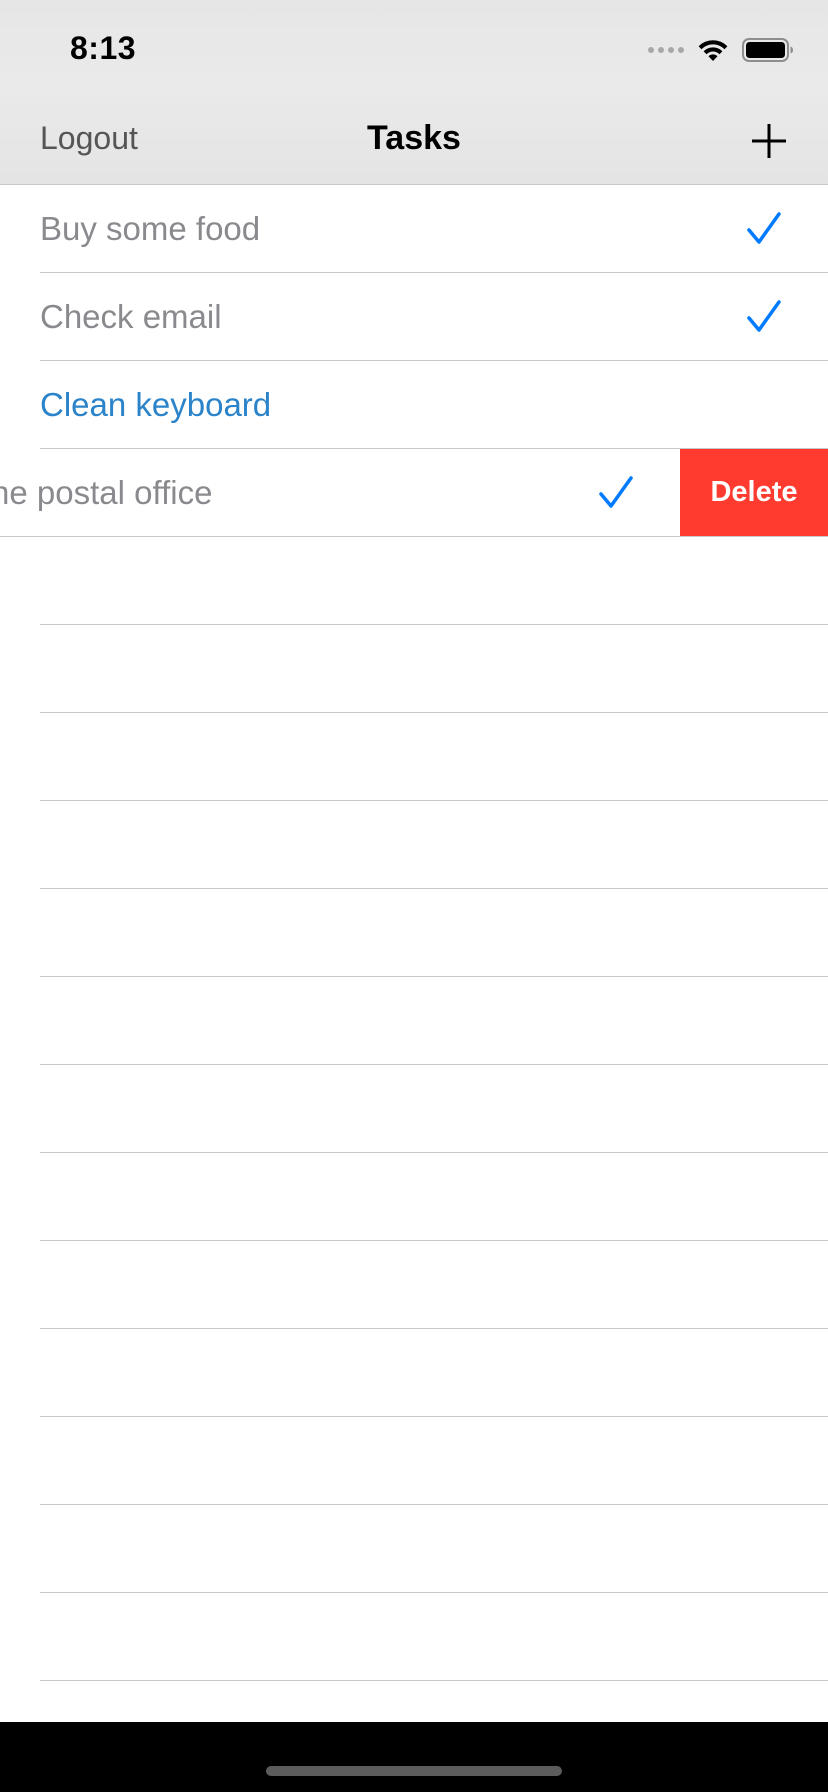 The image size is (828, 1792). What do you see at coordinates (414, 1757) in the screenshot?
I see `home-bar-area` at bounding box center [414, 1757].